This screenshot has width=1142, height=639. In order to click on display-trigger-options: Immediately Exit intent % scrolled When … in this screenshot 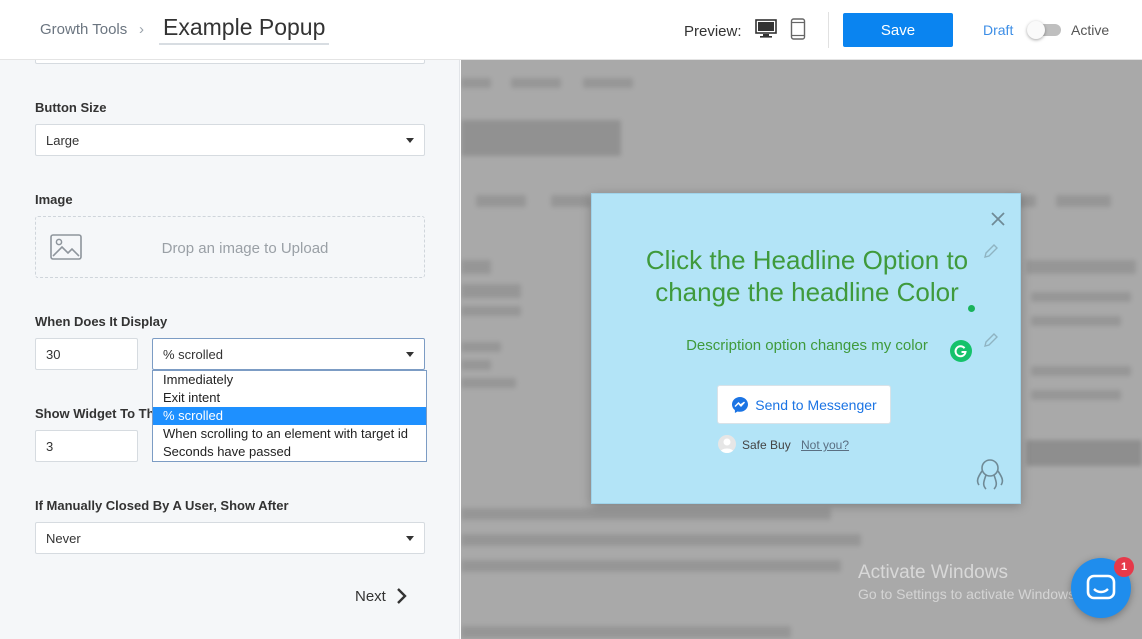, I will do `click(289, 416)`.